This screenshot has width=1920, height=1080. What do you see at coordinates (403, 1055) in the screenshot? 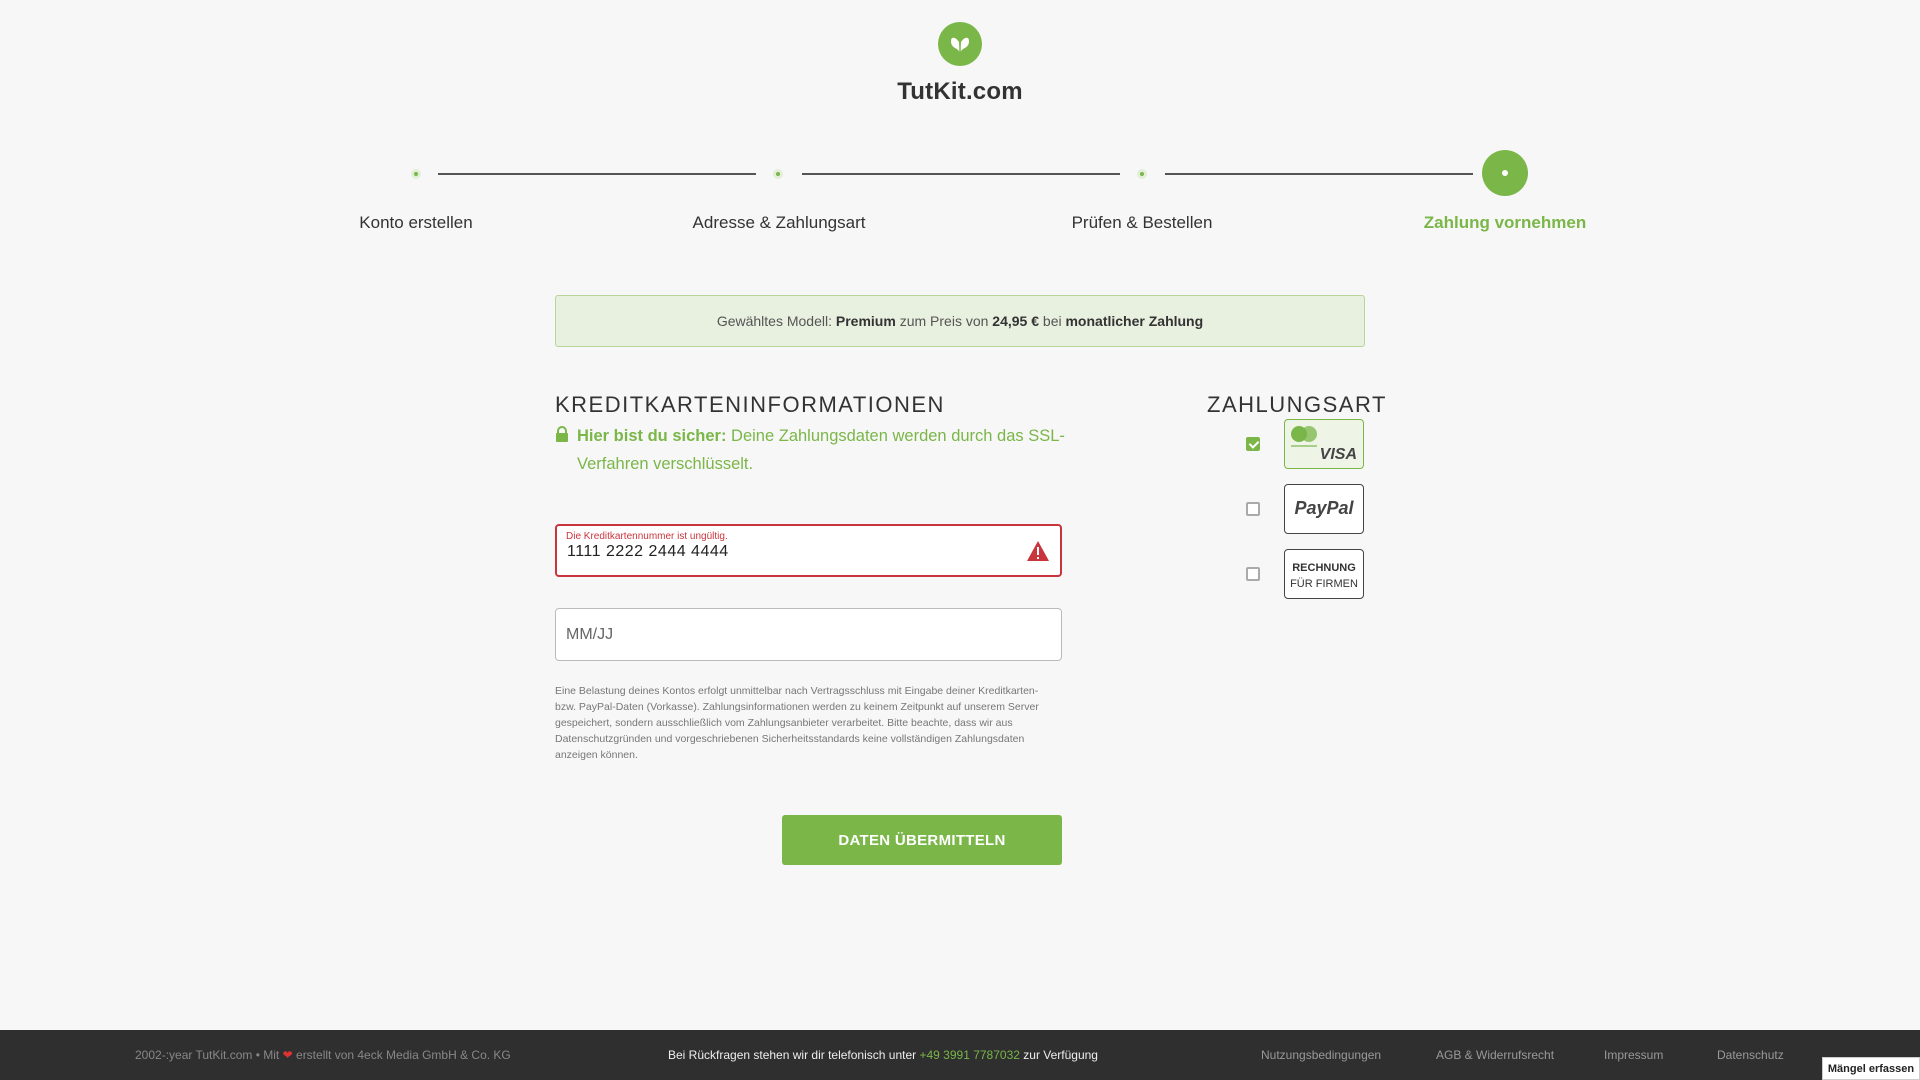
I see `copyright-text-b: erstellt von 4eck Media GmbH & Co. KG` at bounding box center [403, 1055].